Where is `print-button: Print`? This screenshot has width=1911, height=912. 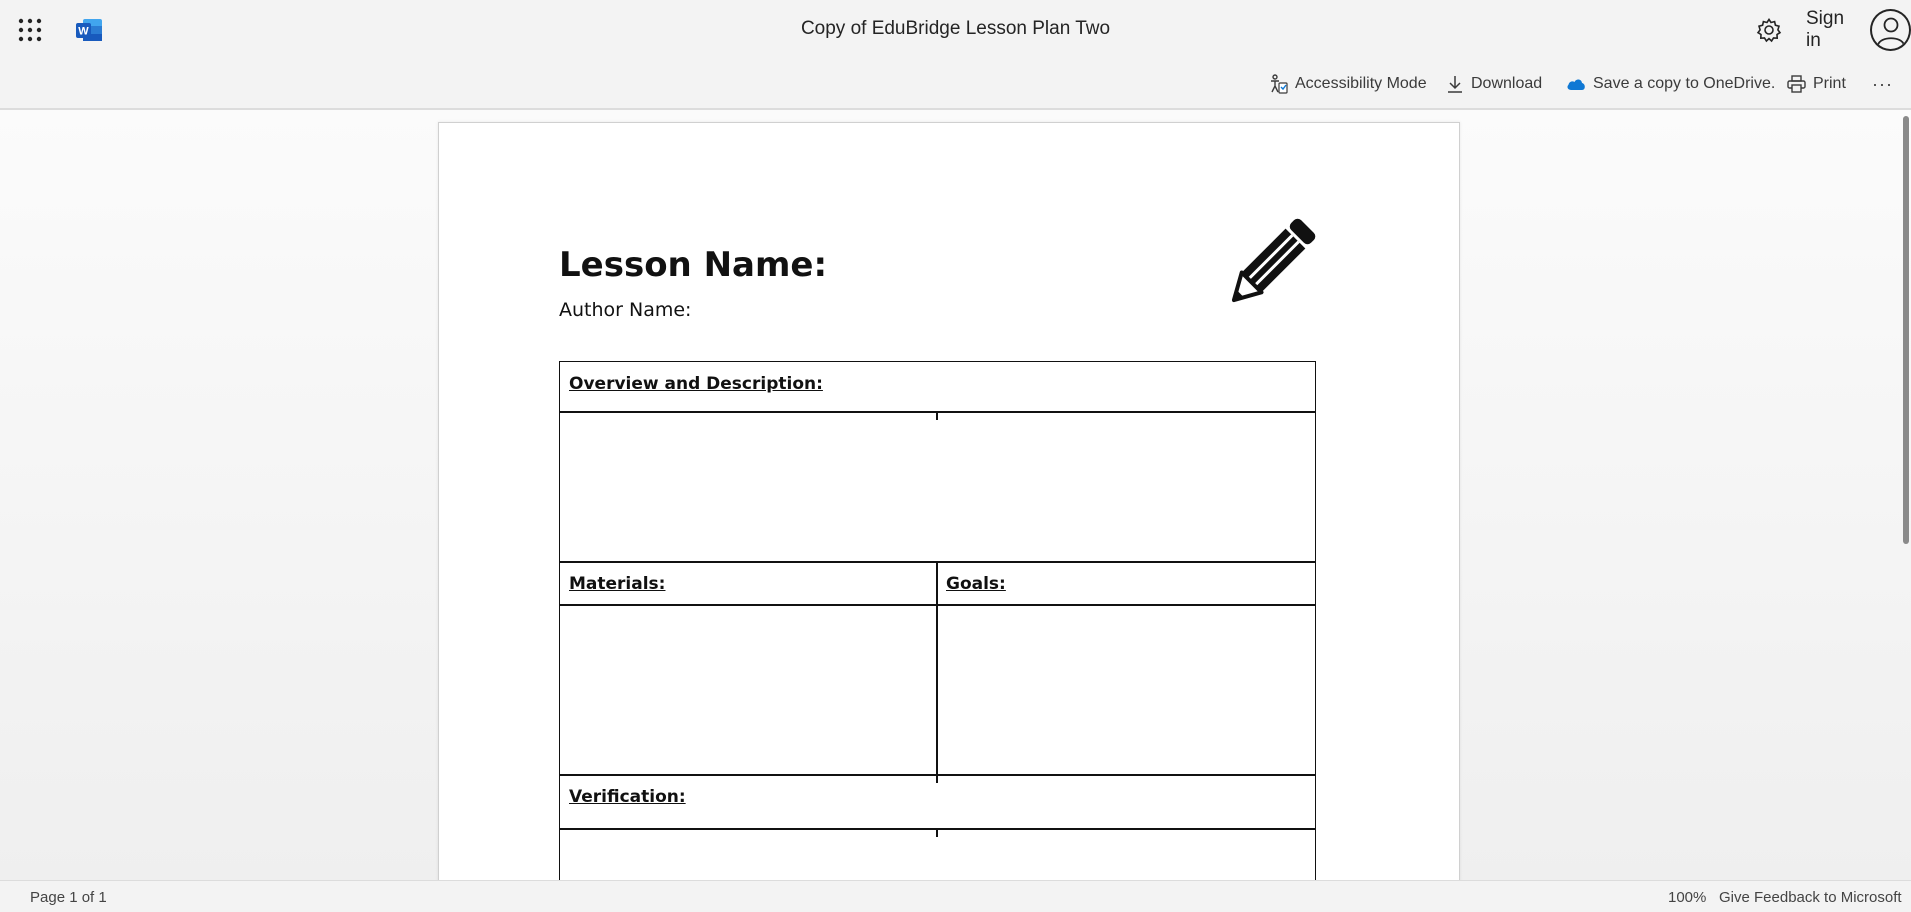
print-button: Print is located at coordinates (1816, 84).